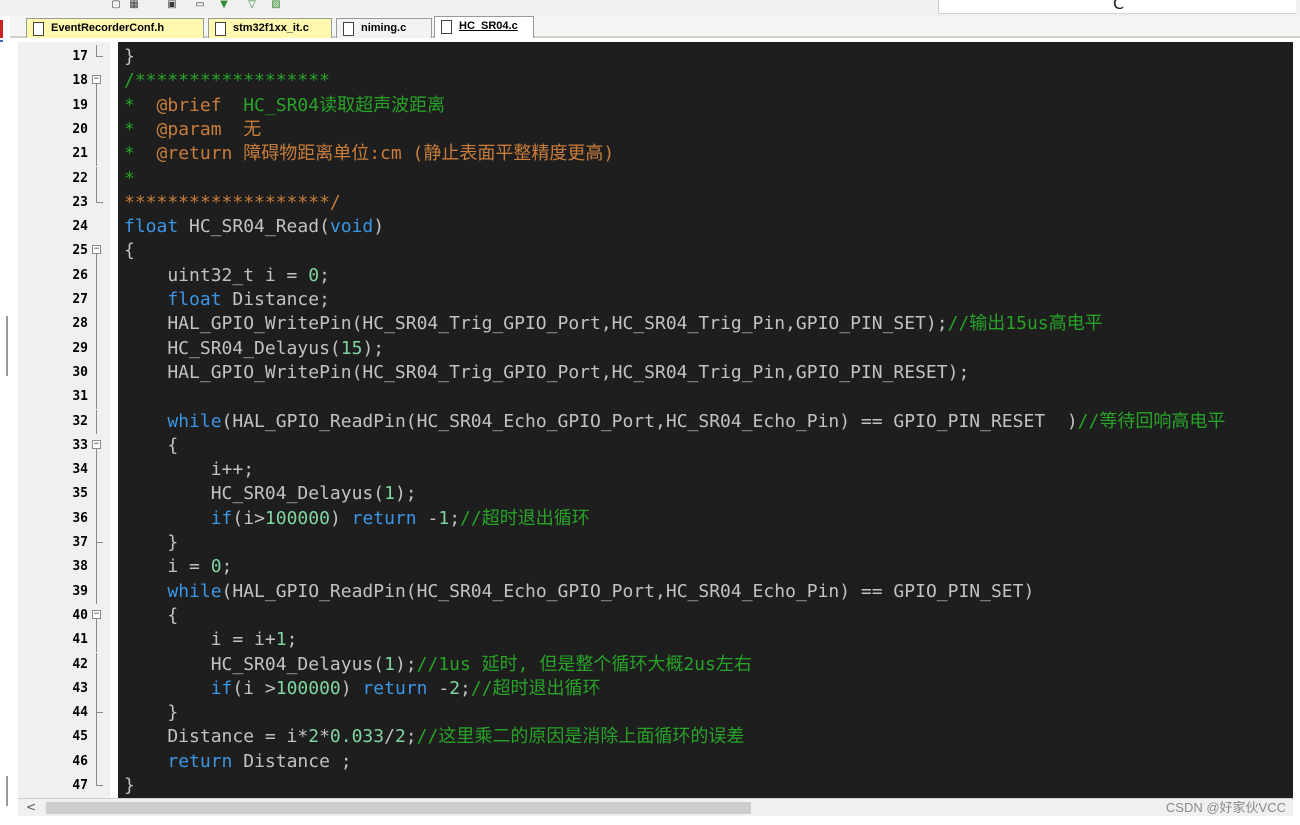 The width and height of the screenshot is (1300, 825). I want to click on code-line: 47}, so click(655, 786).